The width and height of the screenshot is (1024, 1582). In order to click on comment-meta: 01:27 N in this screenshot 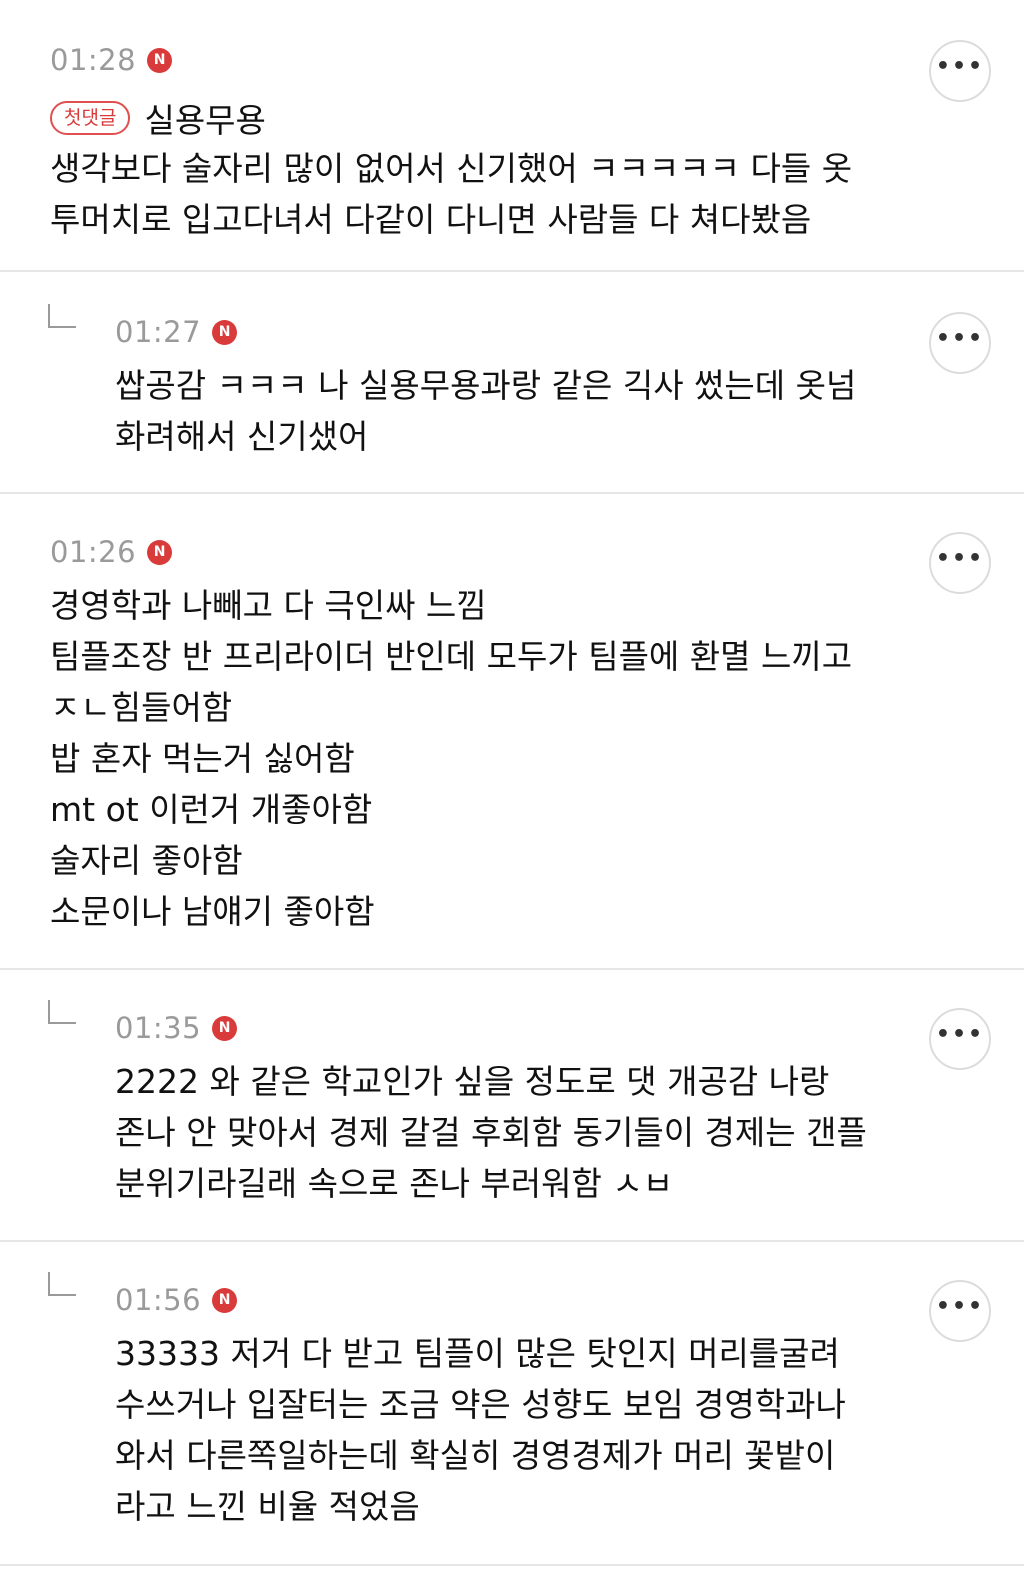, I will do `click(485, 332)`.